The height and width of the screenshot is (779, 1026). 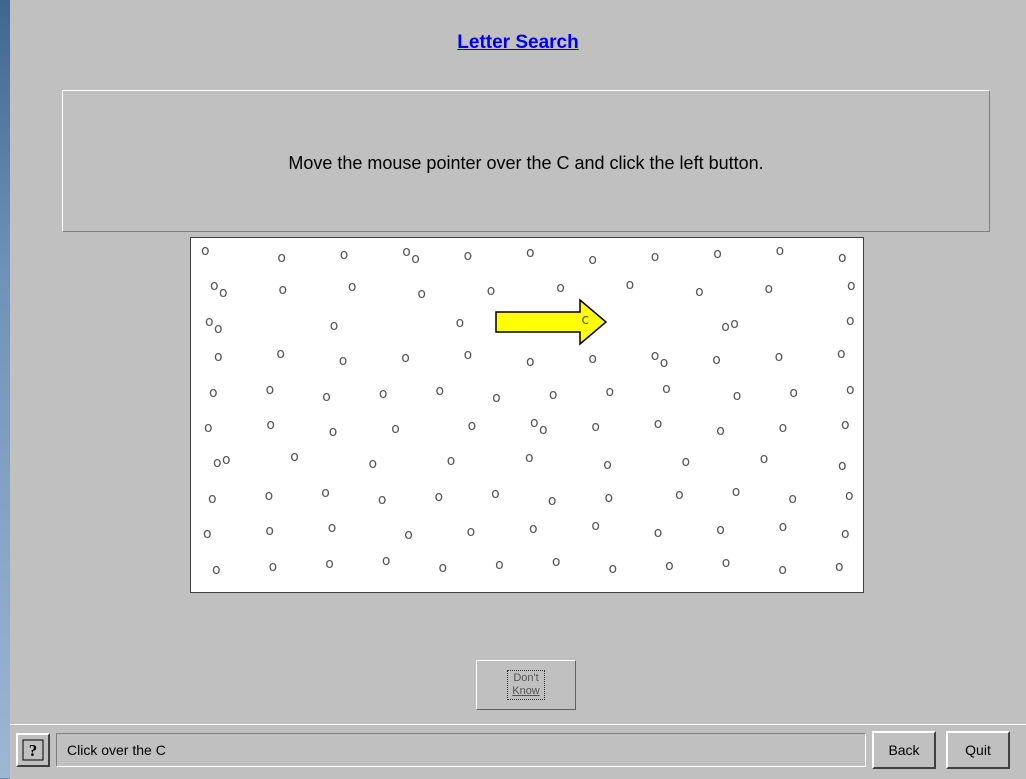 What do you see at coordinates (518, 43) in the screenshot?
I see `page-title: Letter Search` at bounding box center [518, 43].